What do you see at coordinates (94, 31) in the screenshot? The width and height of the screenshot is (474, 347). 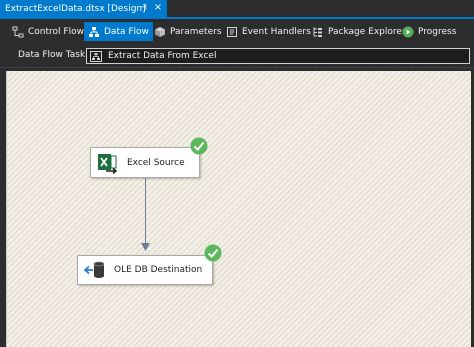 I see `data-flow-icon` at bounding box center [94, 31].